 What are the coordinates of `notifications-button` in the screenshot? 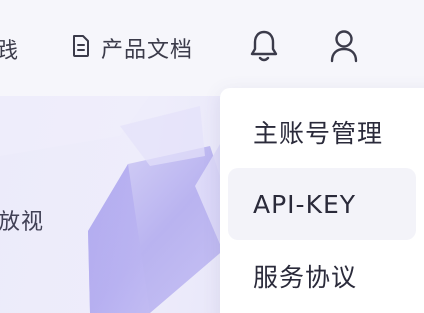 It's located at (264, 48).